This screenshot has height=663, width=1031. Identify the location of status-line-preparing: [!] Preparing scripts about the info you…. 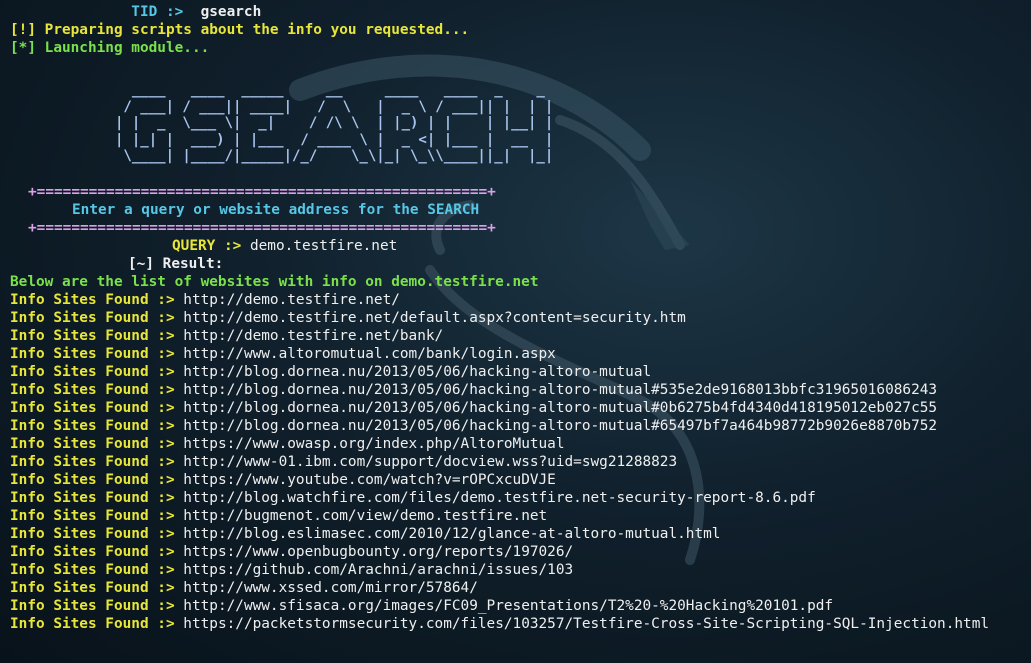
(240, 30).